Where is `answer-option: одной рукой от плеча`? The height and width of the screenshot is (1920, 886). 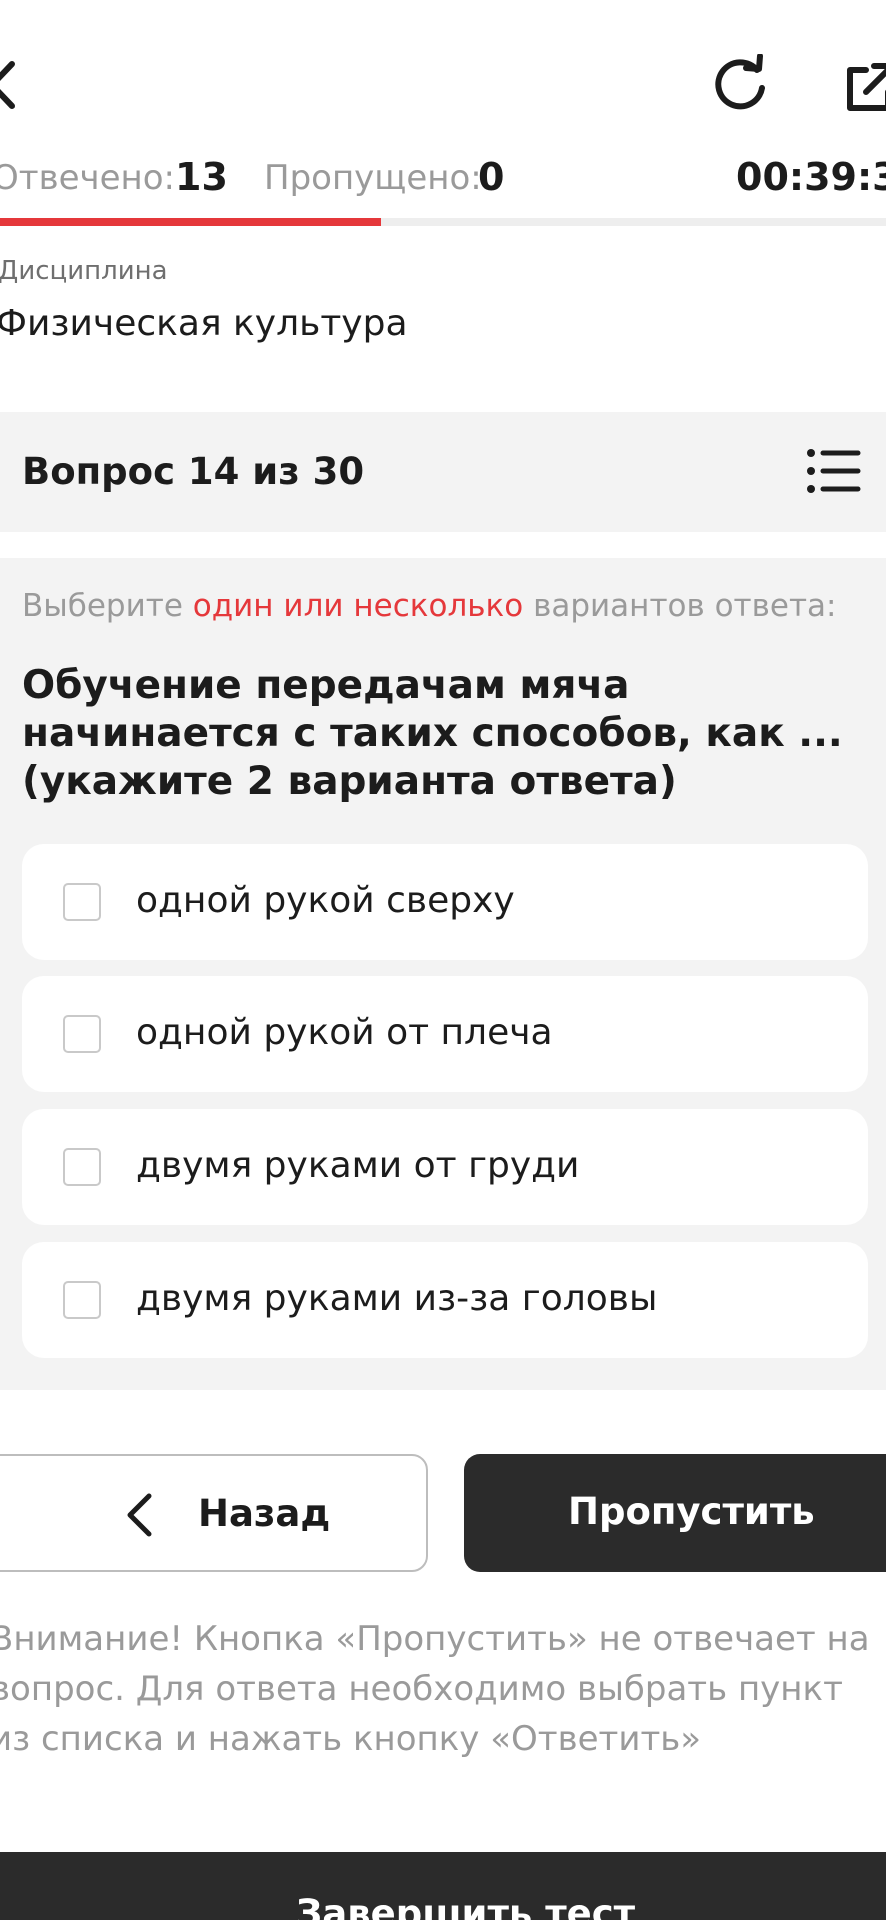
answer-option: одной рукой от плеча is located at coordinates (445, 1034).